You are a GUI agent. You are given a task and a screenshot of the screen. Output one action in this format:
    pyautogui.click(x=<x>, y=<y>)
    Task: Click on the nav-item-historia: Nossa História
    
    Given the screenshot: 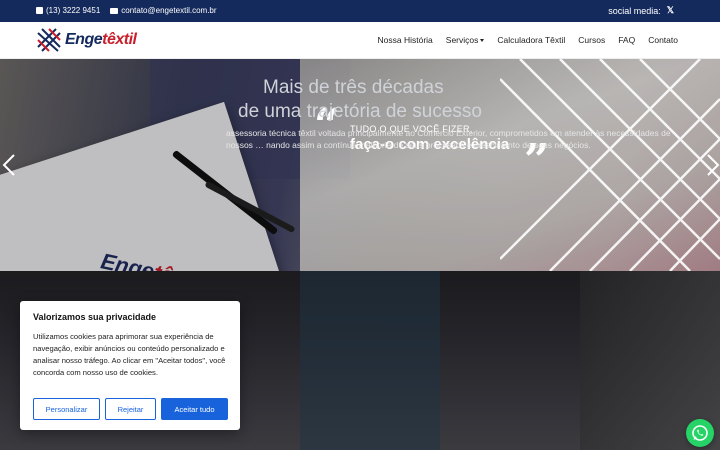 What is the action you would take?
    pyautogui.click(x=405, y=40)
    